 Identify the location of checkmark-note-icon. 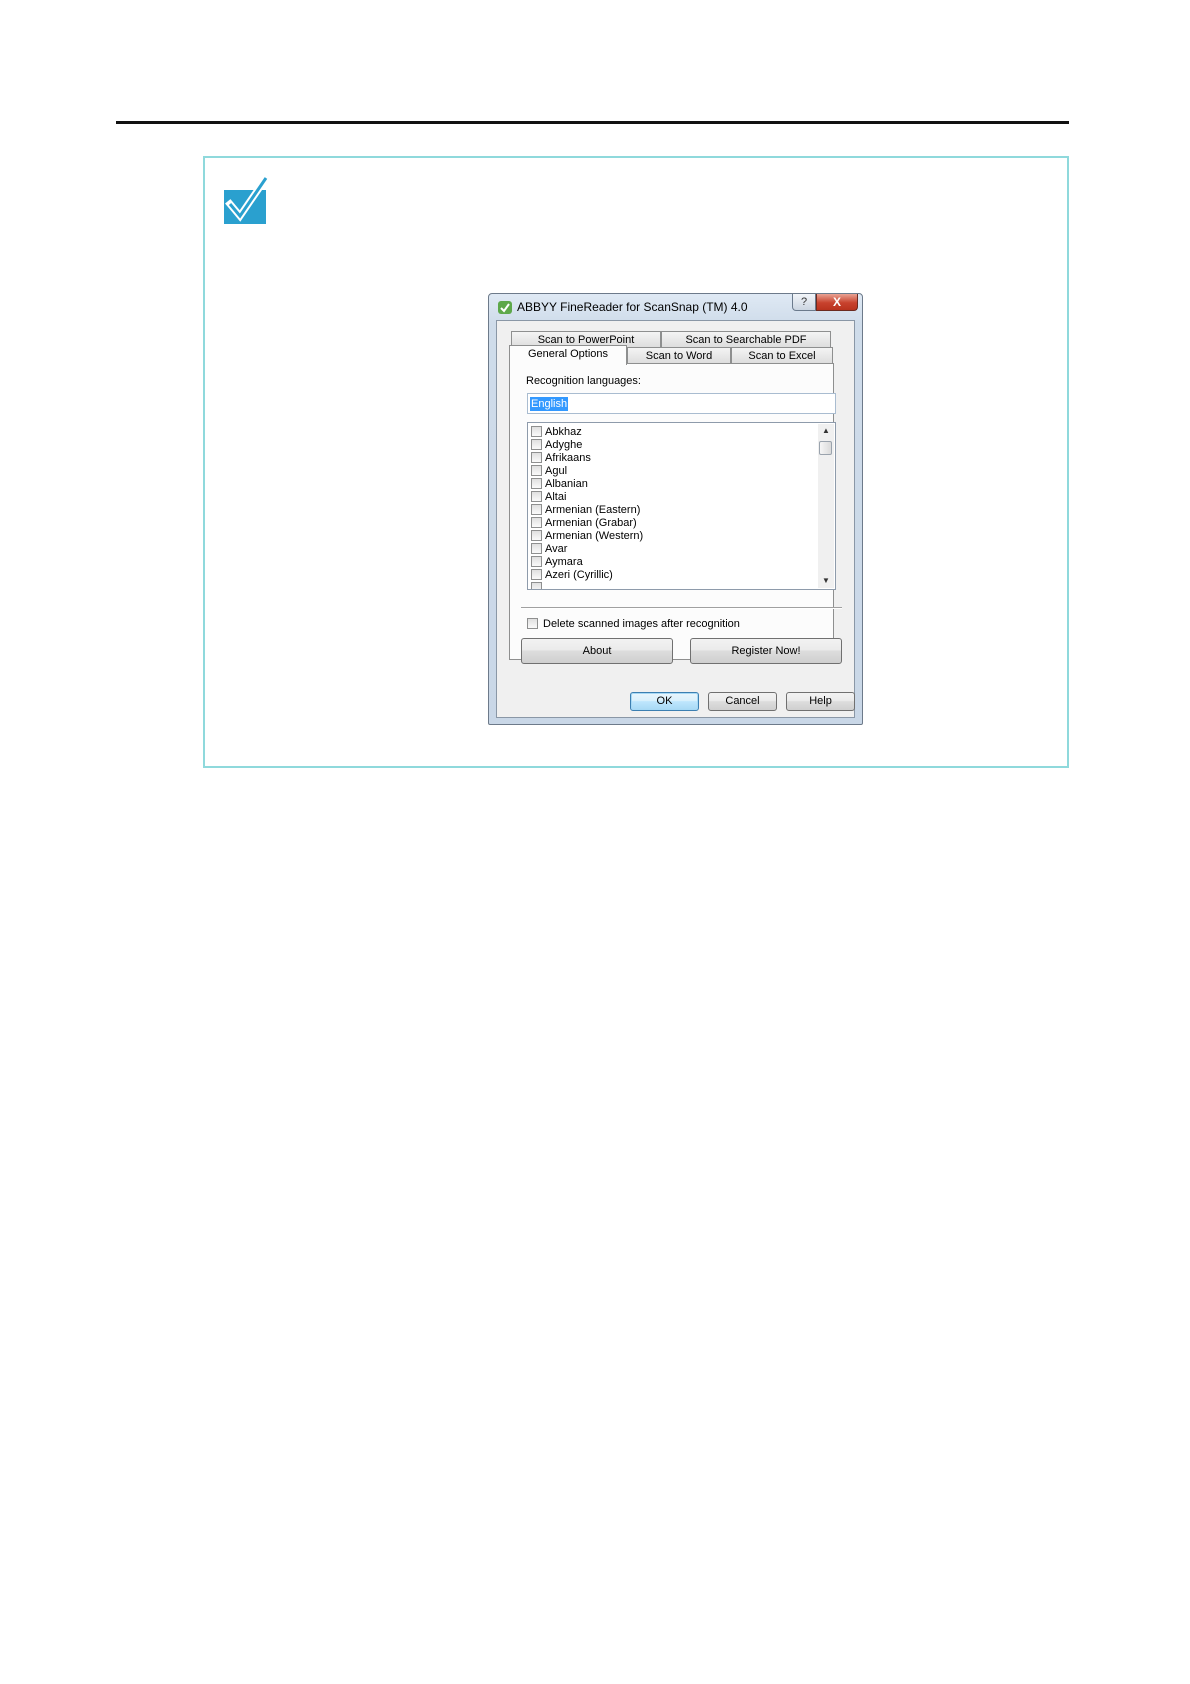
(247, 199).